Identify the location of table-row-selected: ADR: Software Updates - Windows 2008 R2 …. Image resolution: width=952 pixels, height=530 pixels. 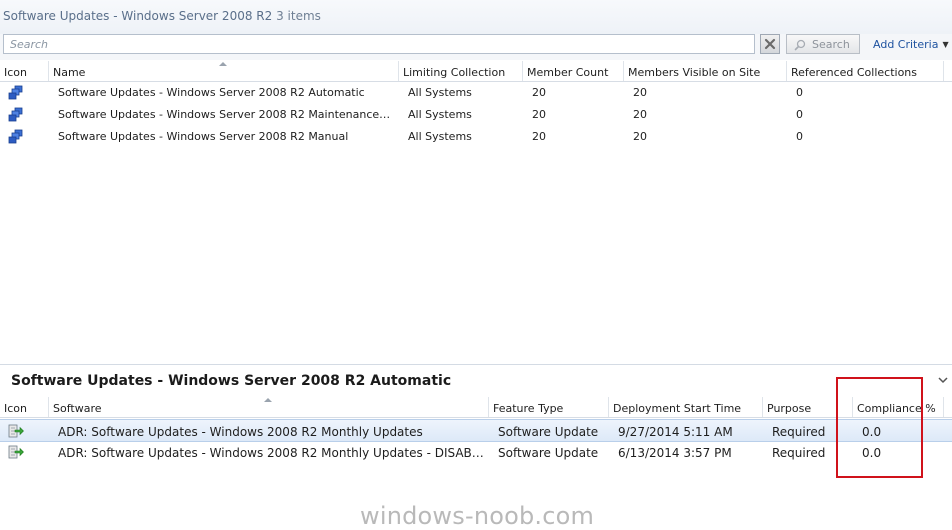
(476, 430).